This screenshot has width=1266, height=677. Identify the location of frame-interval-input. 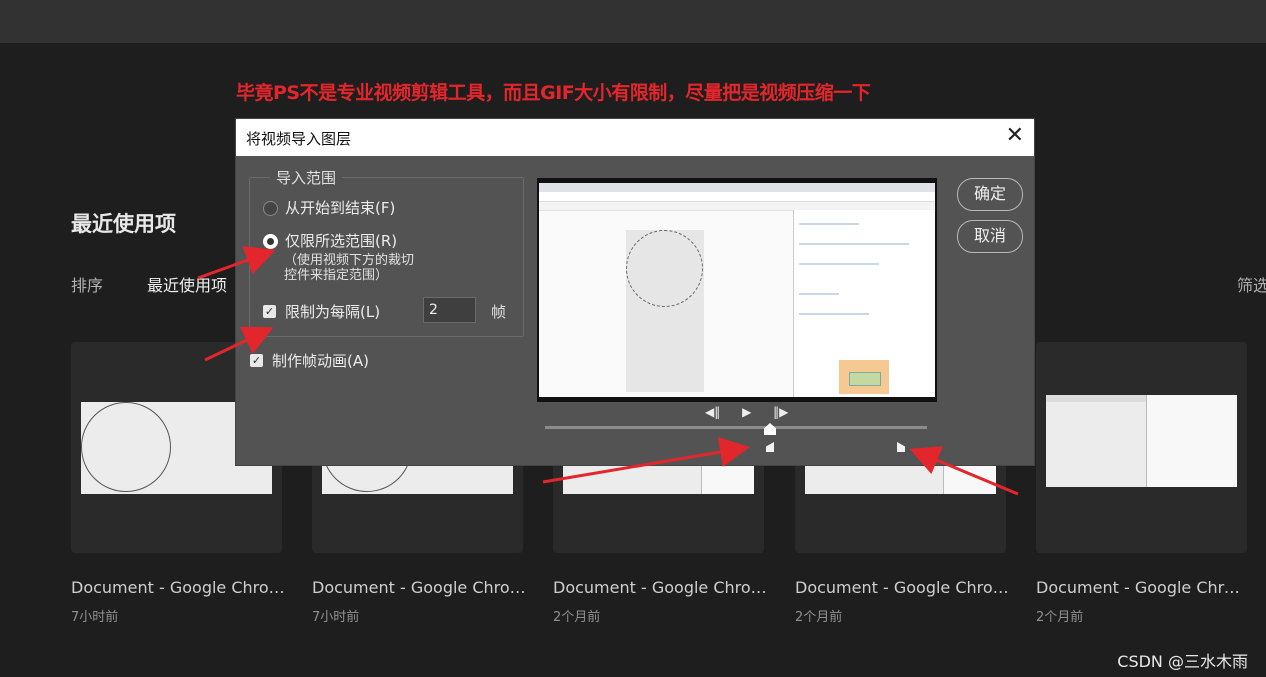
(449, 310).